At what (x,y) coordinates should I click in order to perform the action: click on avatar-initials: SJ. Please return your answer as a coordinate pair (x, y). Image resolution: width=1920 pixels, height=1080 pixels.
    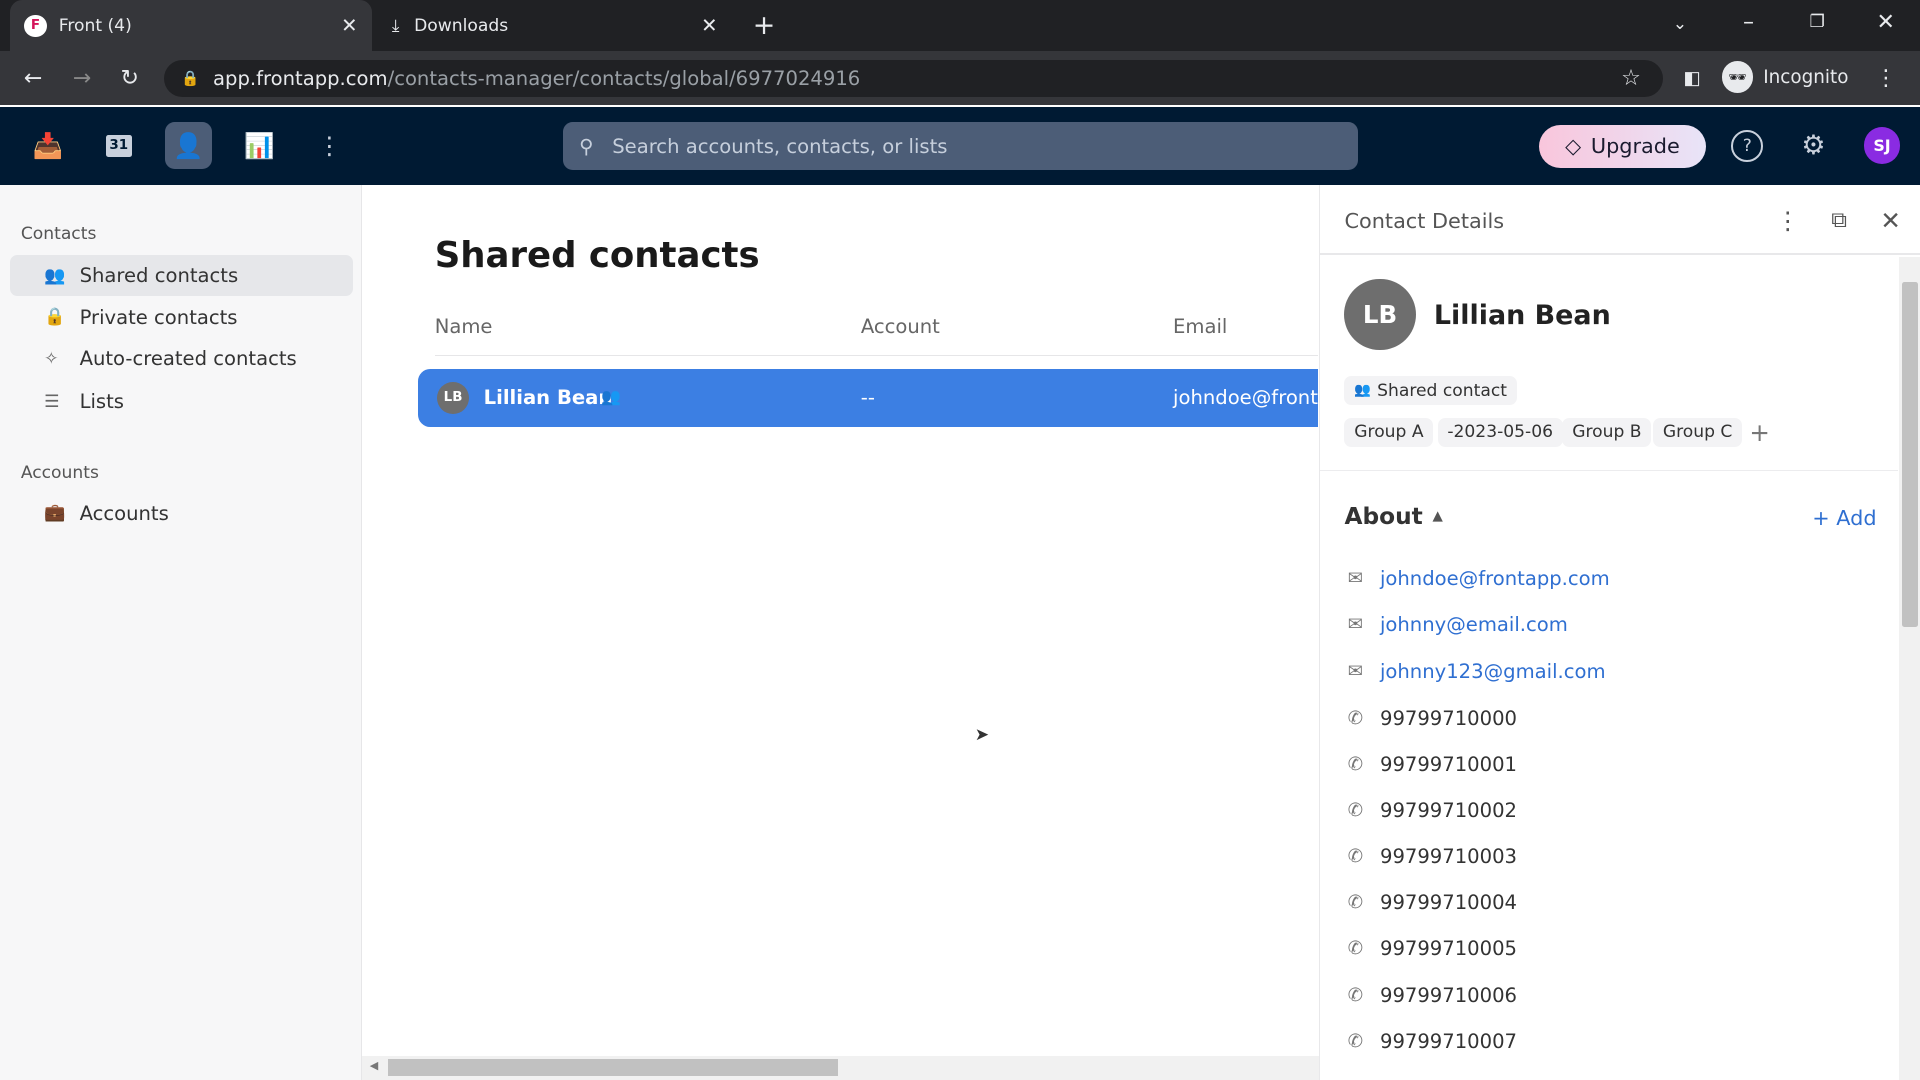
    Looking at the image, I should click on (1882, 146).